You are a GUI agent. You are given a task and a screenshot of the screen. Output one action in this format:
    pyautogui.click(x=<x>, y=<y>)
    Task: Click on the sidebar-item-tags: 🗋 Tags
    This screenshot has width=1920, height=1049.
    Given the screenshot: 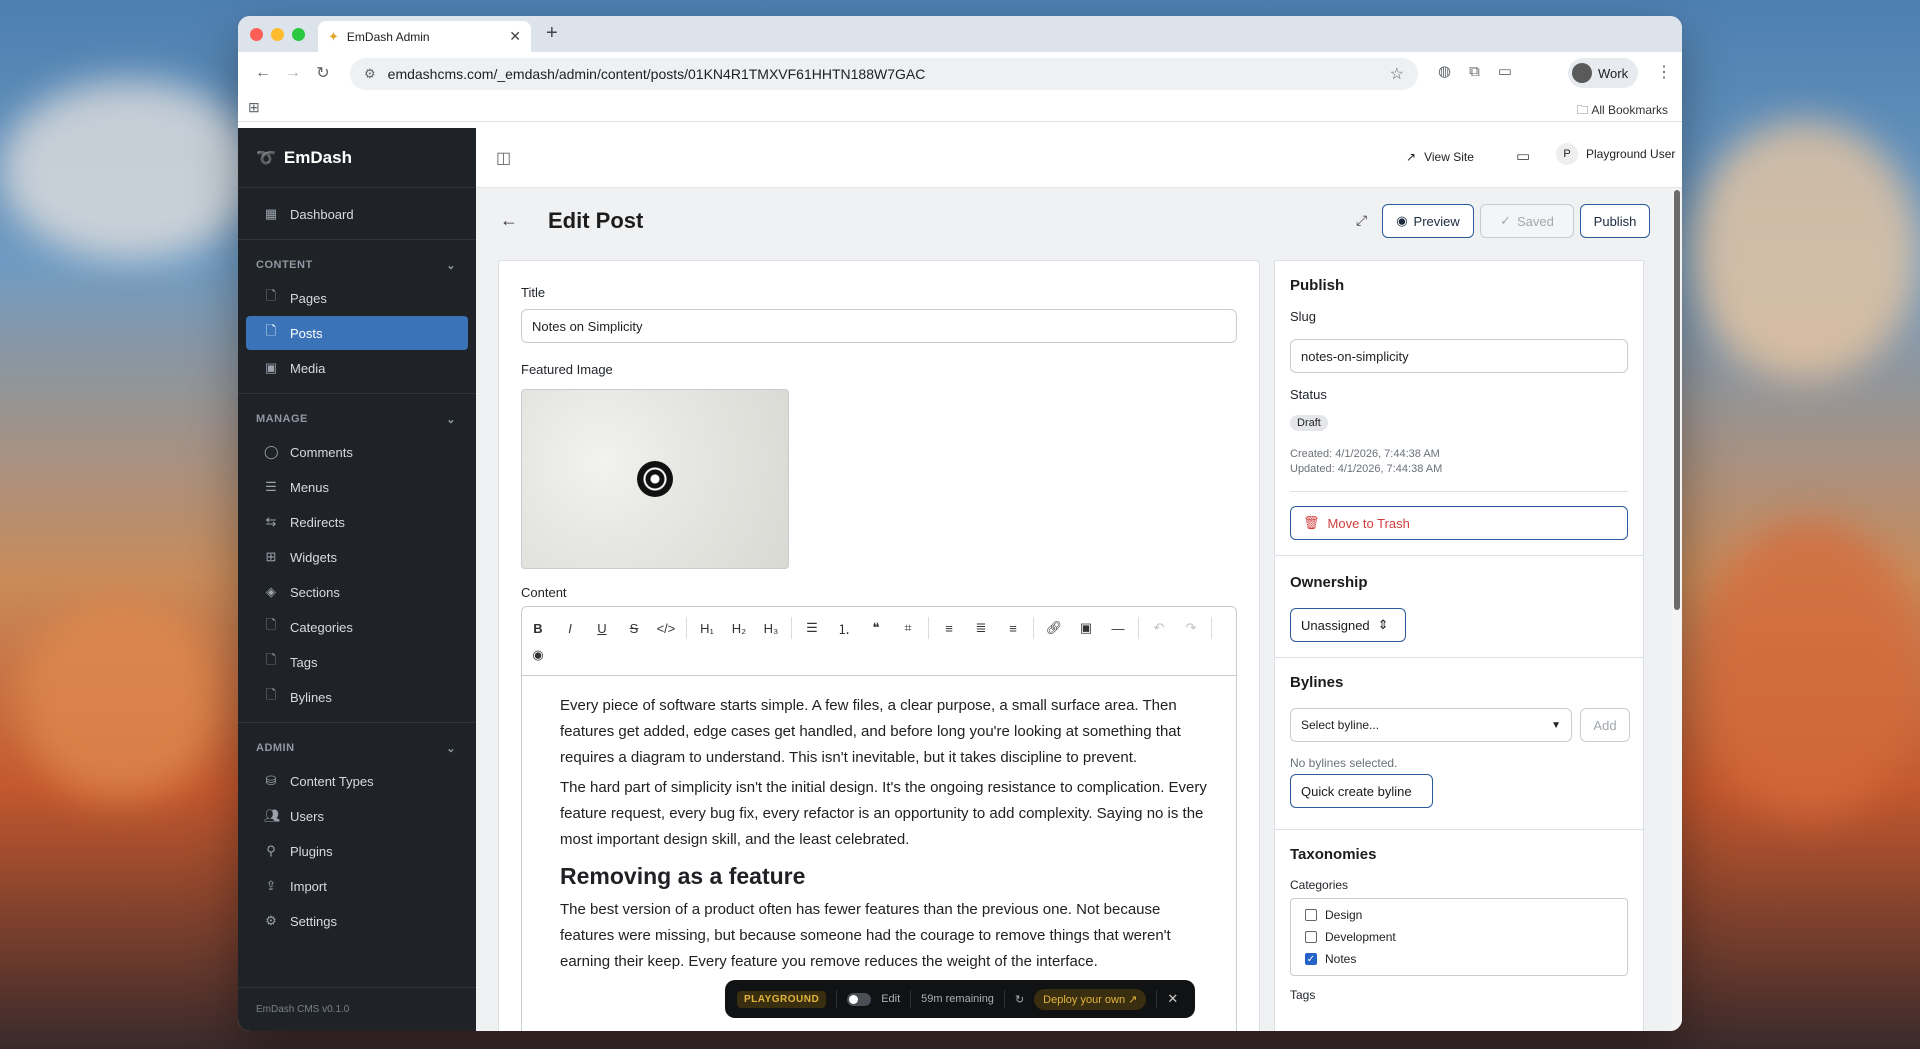 What is the action you would take?
    pyautogui.click(x=357, y=662)
    